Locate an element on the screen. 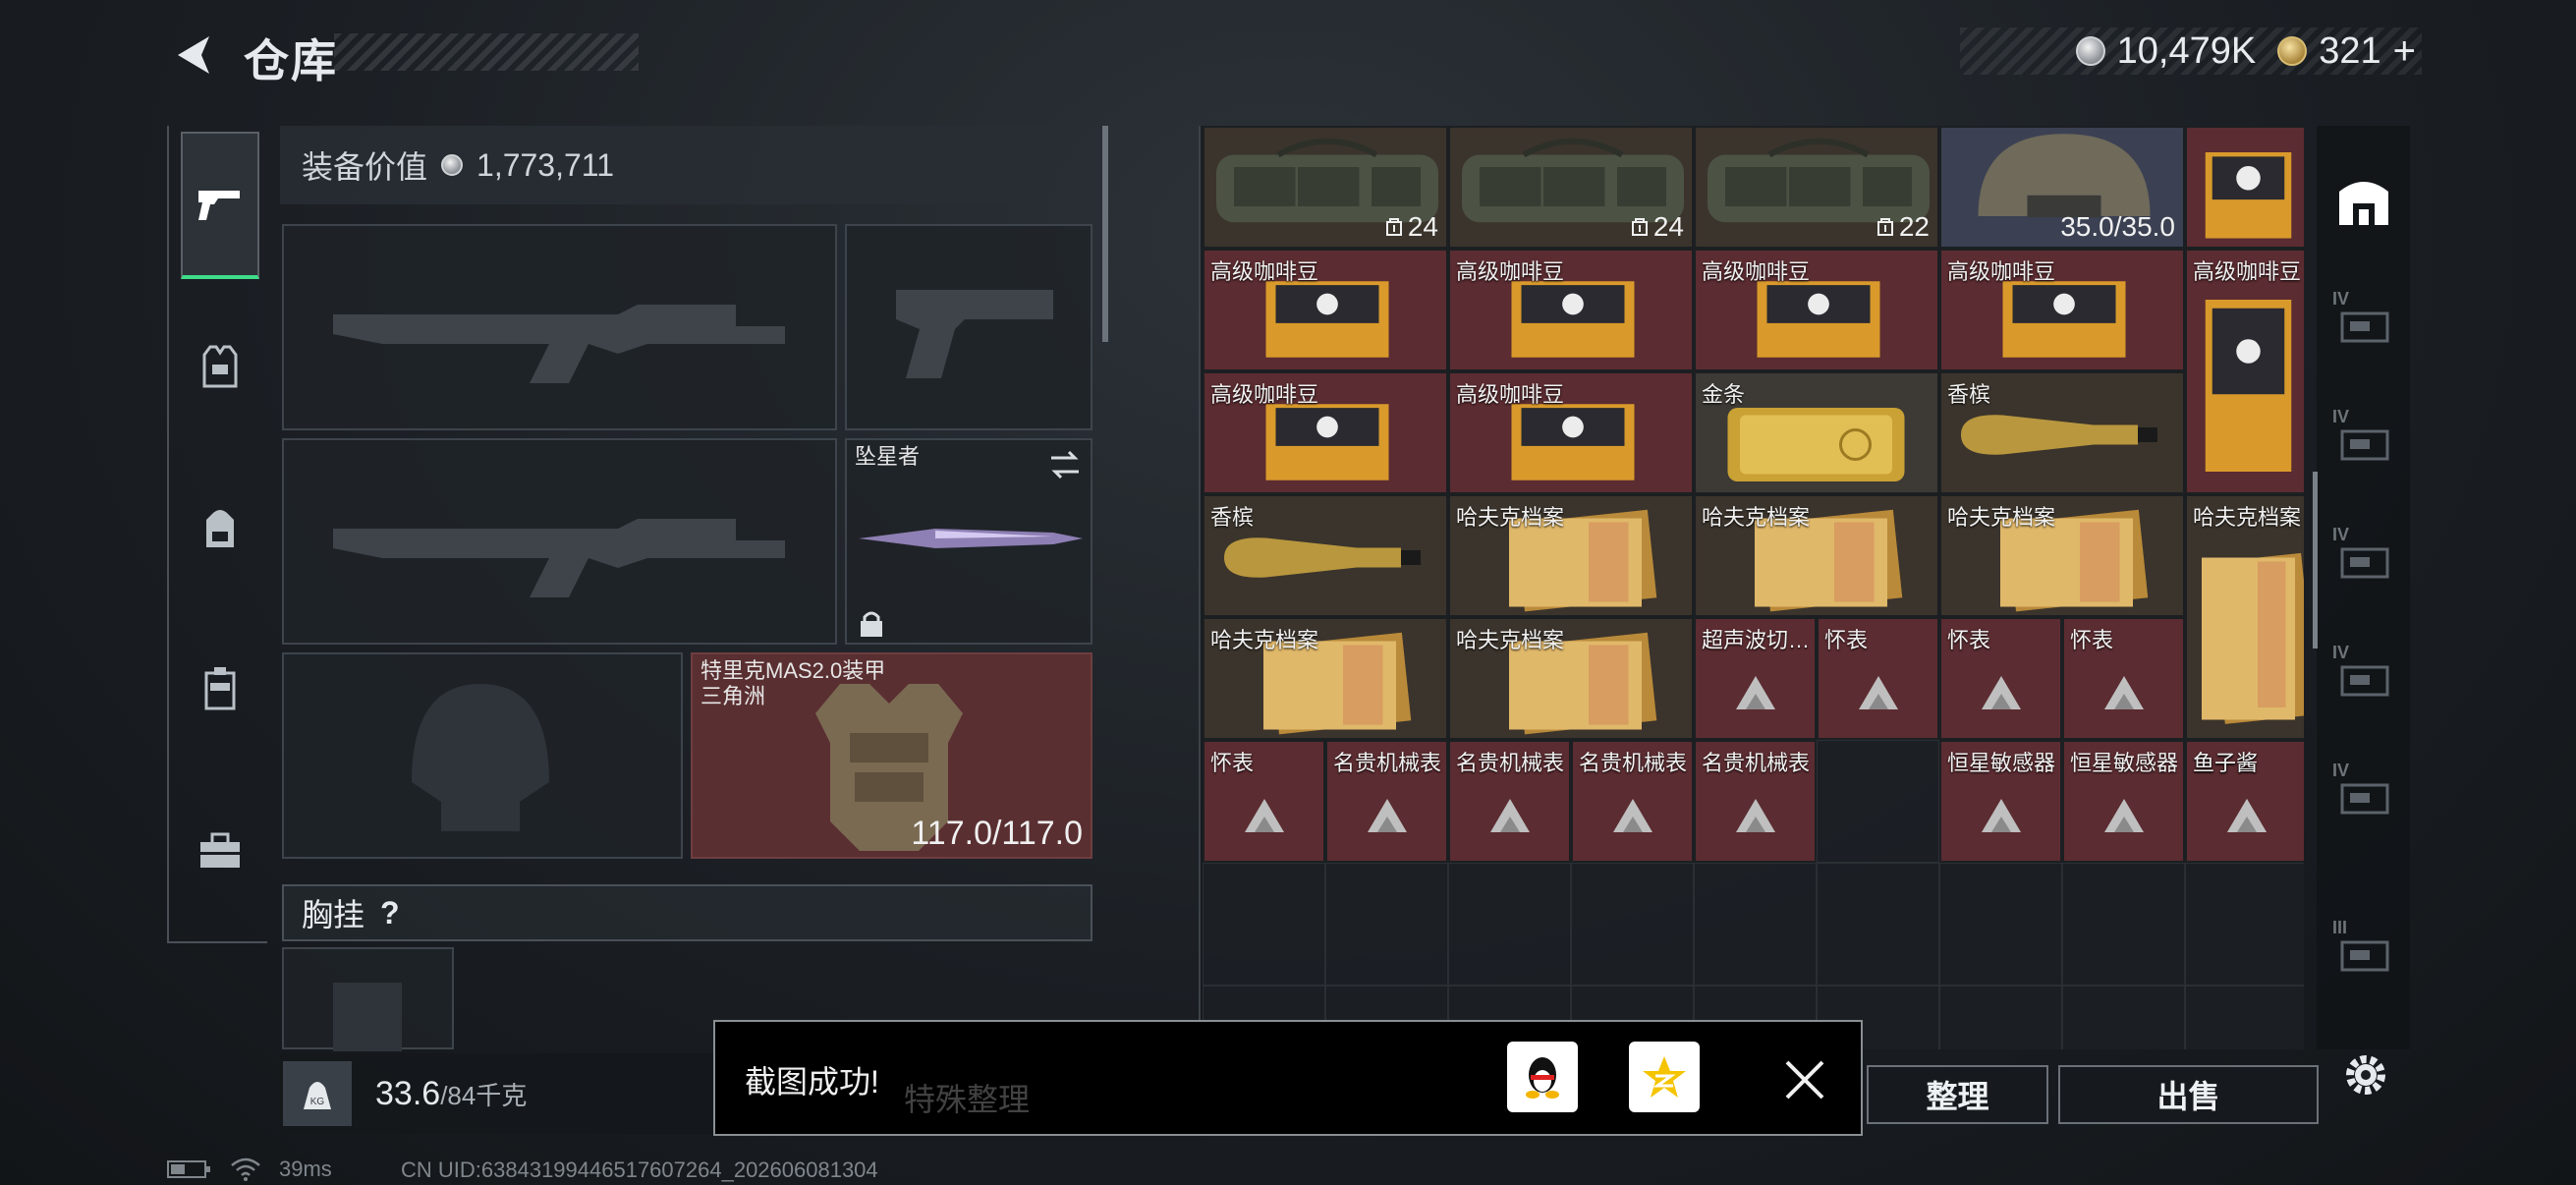 The image size is (2576, 1185). pistol-icon is located at coordinates (219, 206).